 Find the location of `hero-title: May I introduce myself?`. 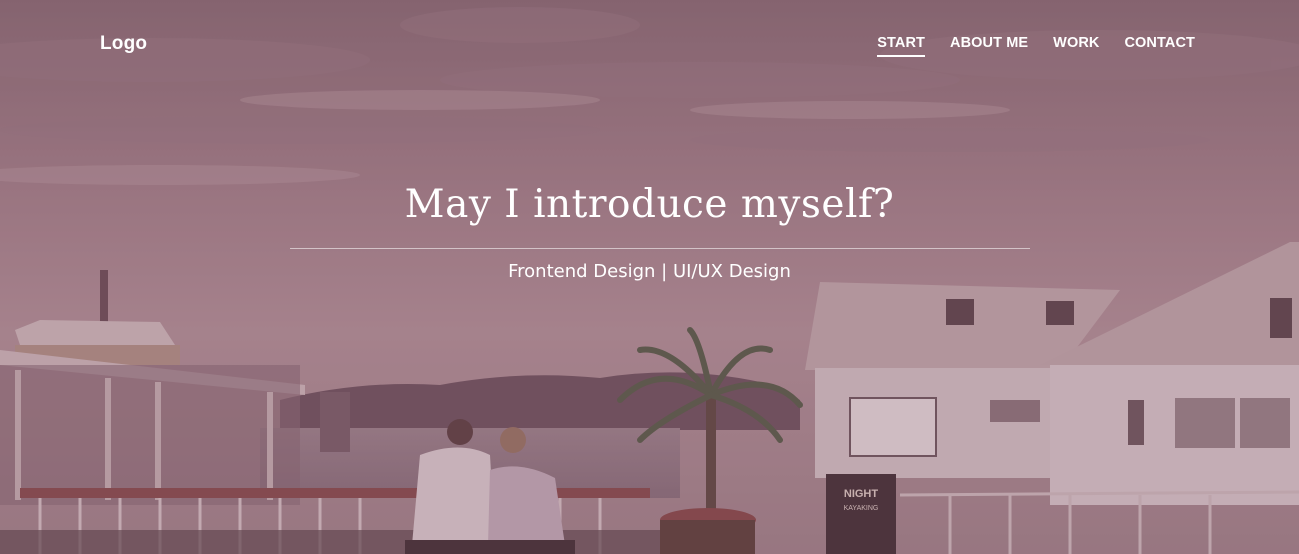

hero-title: May I introduce myself? is located at coordinates (649, 204).